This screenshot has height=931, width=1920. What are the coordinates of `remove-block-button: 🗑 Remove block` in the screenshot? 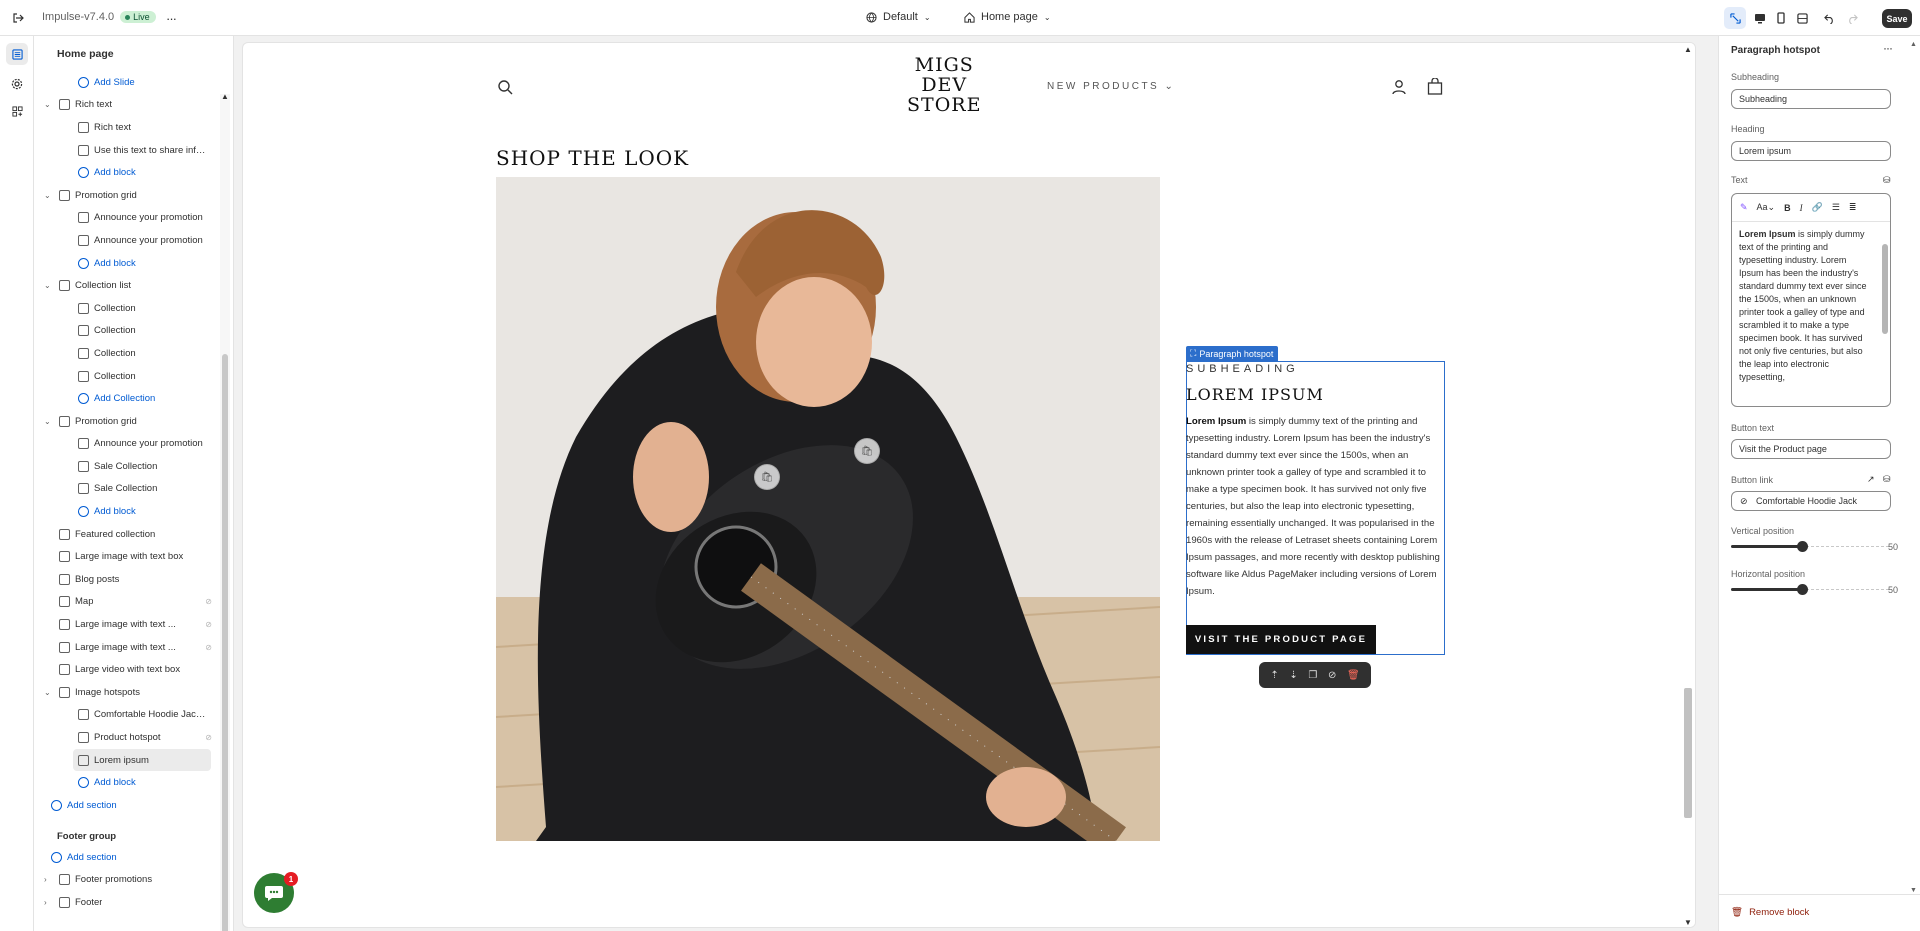 It's located at (1770, 912).